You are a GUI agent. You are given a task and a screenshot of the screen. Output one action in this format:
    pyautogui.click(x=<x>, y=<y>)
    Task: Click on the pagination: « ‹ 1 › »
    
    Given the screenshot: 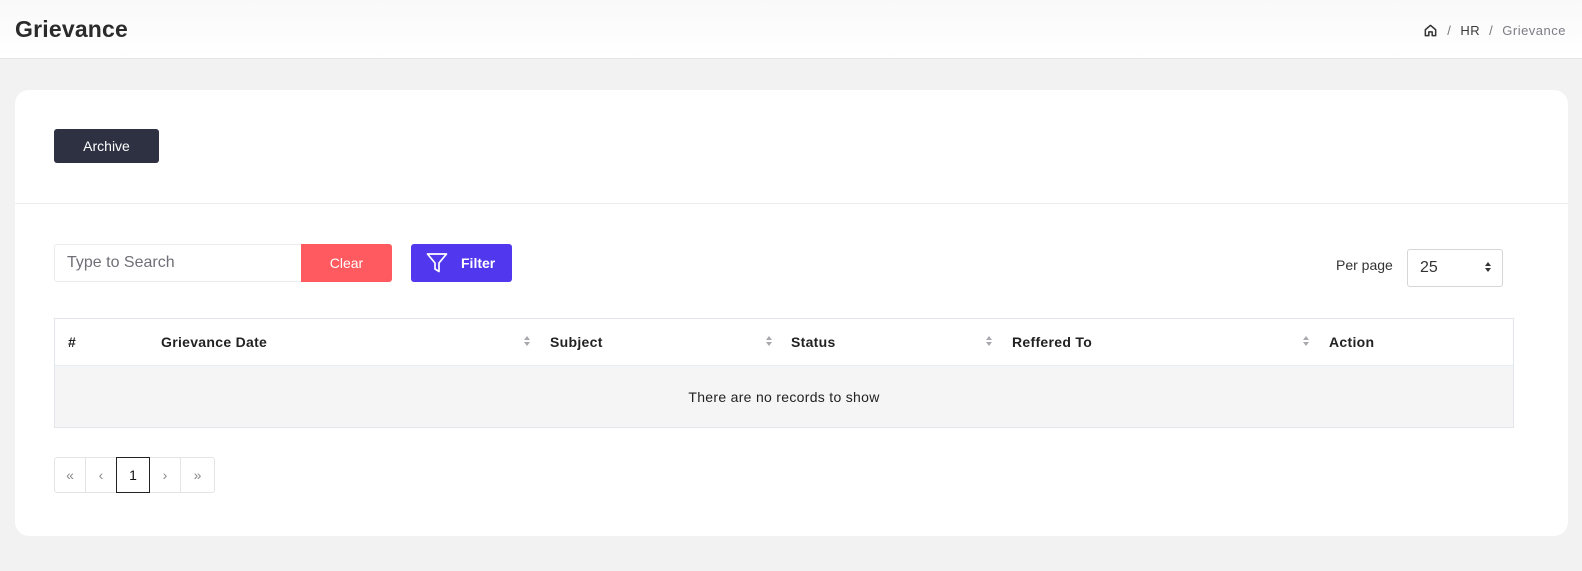 What is the action you would take?
    pyautogui.click(x=134, y=475)
    